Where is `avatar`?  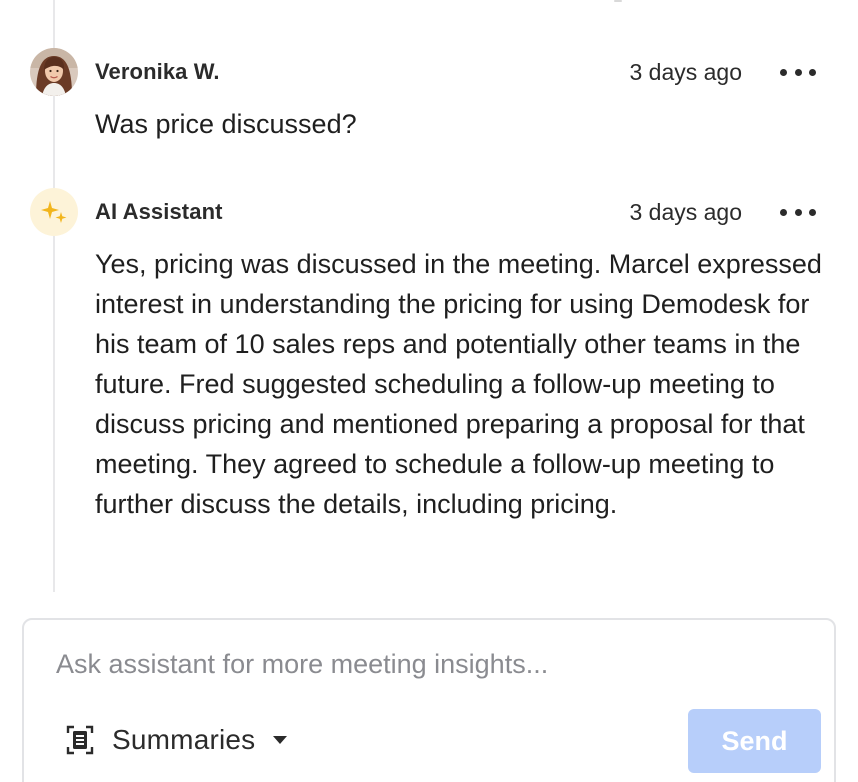
avatar is located at coordinates (54, 72).